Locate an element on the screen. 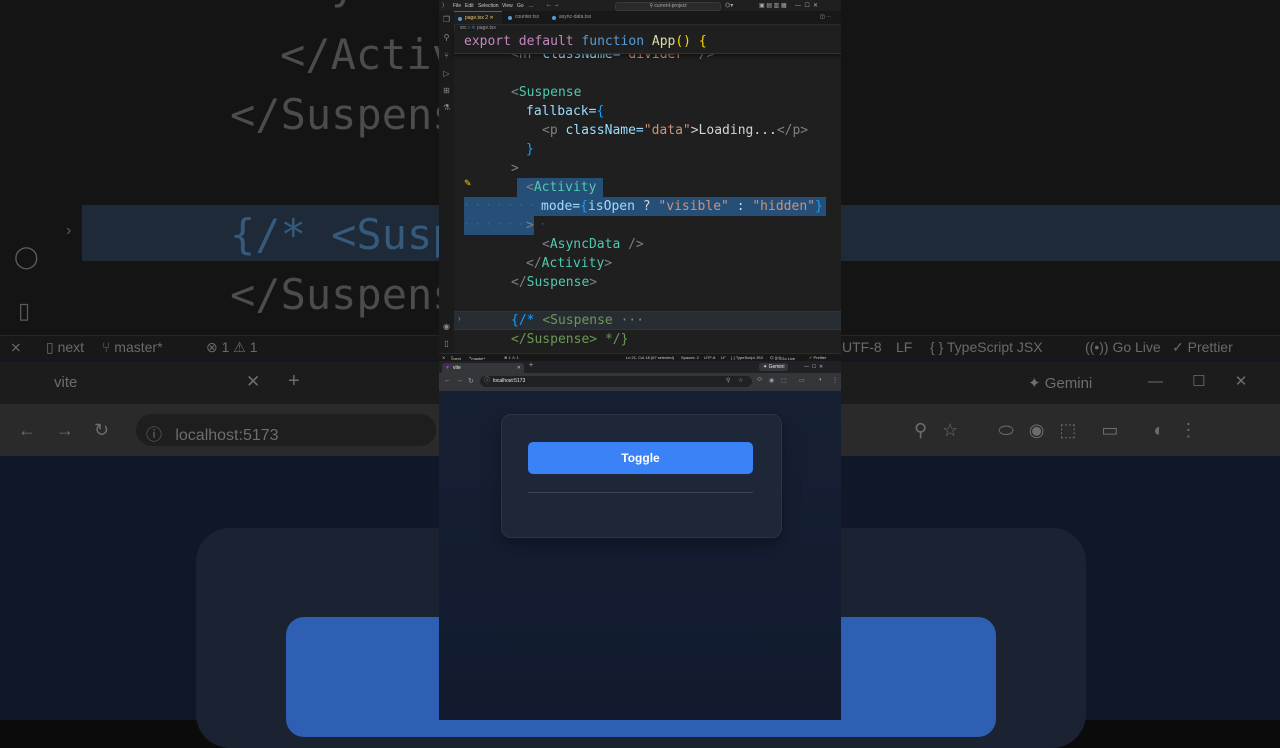  browser-toolbar: ← → ↻ ⓘ localhost:5173 ⚲ ☆ ⬭ ◉ ⬚ ▭ ◐ ⋮ is located at coordinates (640, 382).